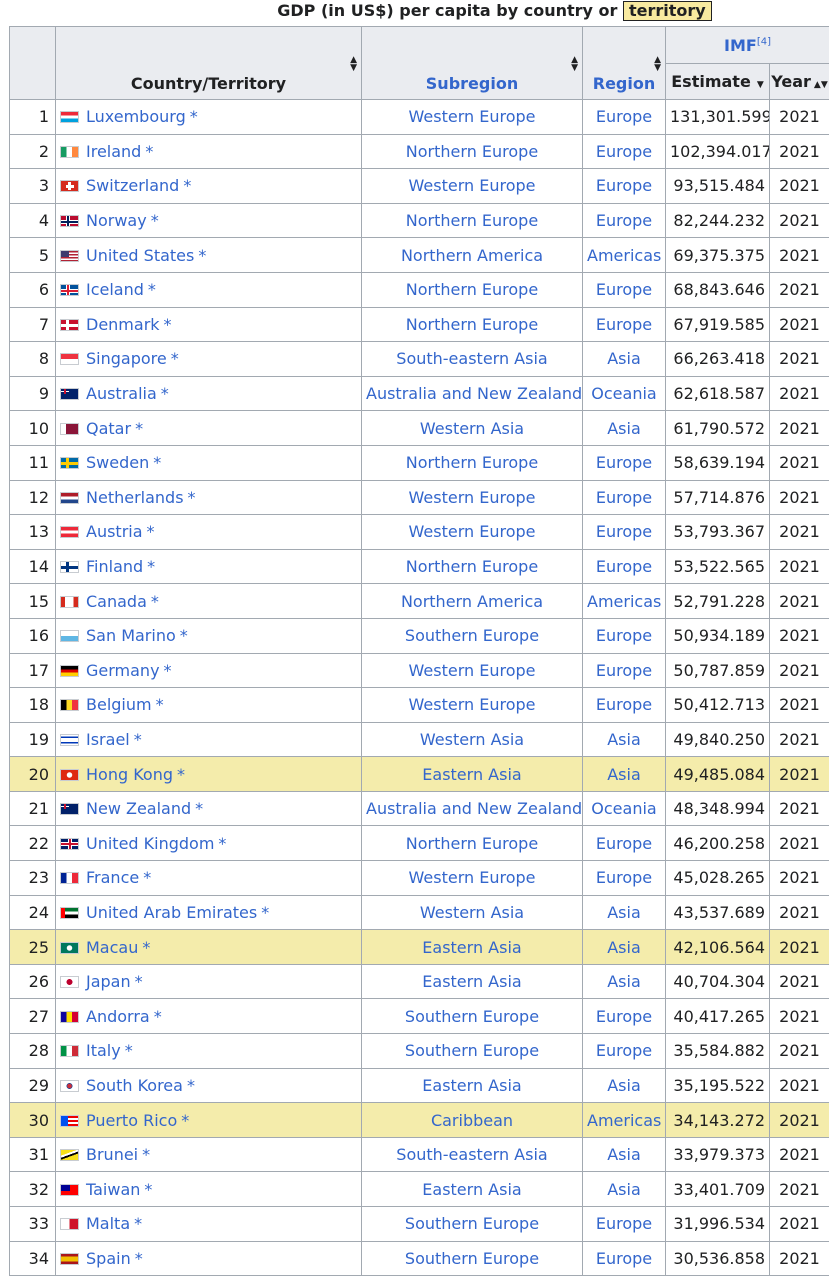 The width and height of the screenshot is (829, 1276). Describe the element at coordinates (764, 41) in the screenshot. I see `imf-reference: [4]` at that location.